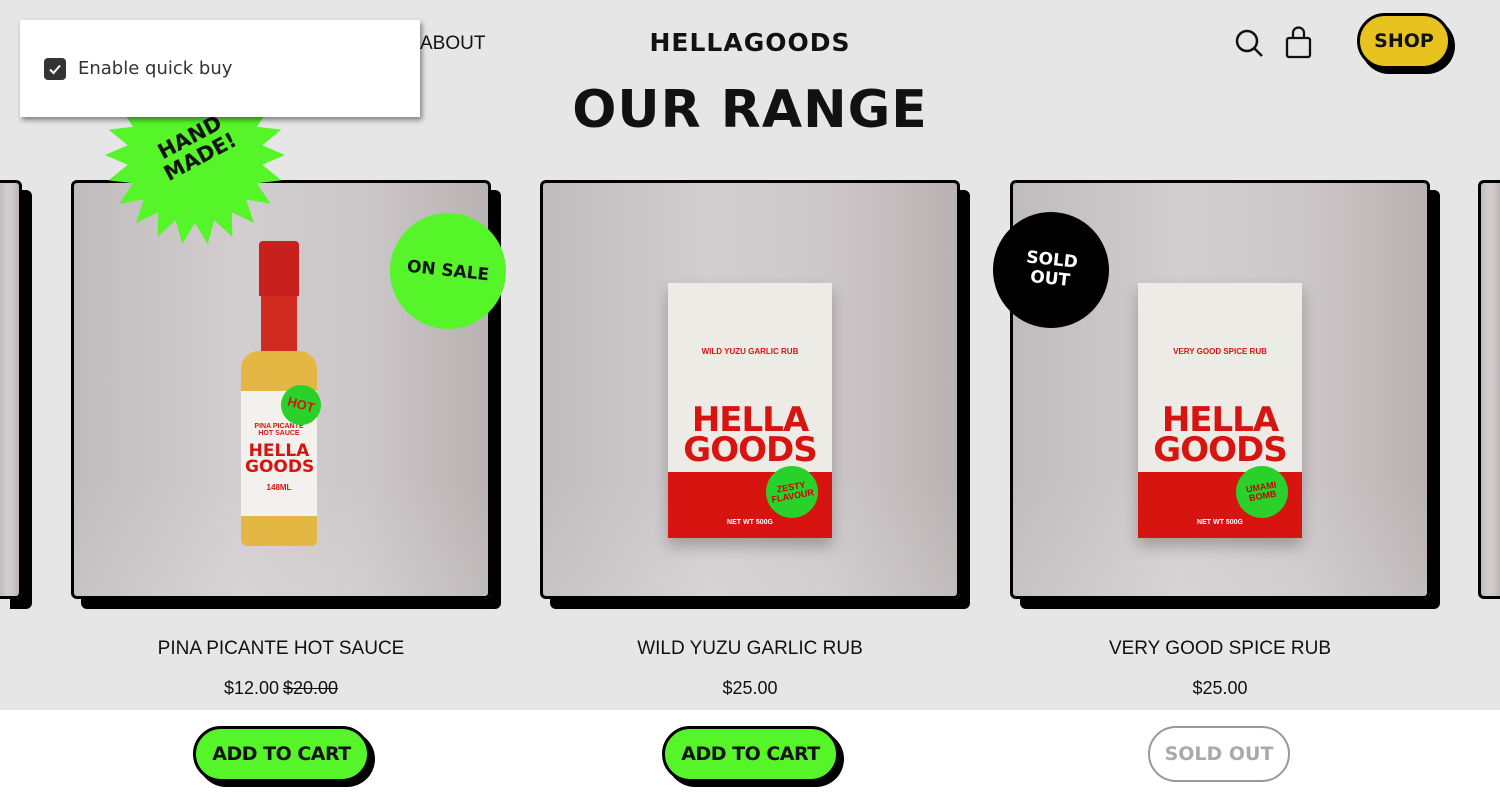 This screenshot has width=1500, height=800. What do you see at coordinates (311, 688) in the screenshot?
I see `compare-price: $20.00` at bounding box center [311, 688].